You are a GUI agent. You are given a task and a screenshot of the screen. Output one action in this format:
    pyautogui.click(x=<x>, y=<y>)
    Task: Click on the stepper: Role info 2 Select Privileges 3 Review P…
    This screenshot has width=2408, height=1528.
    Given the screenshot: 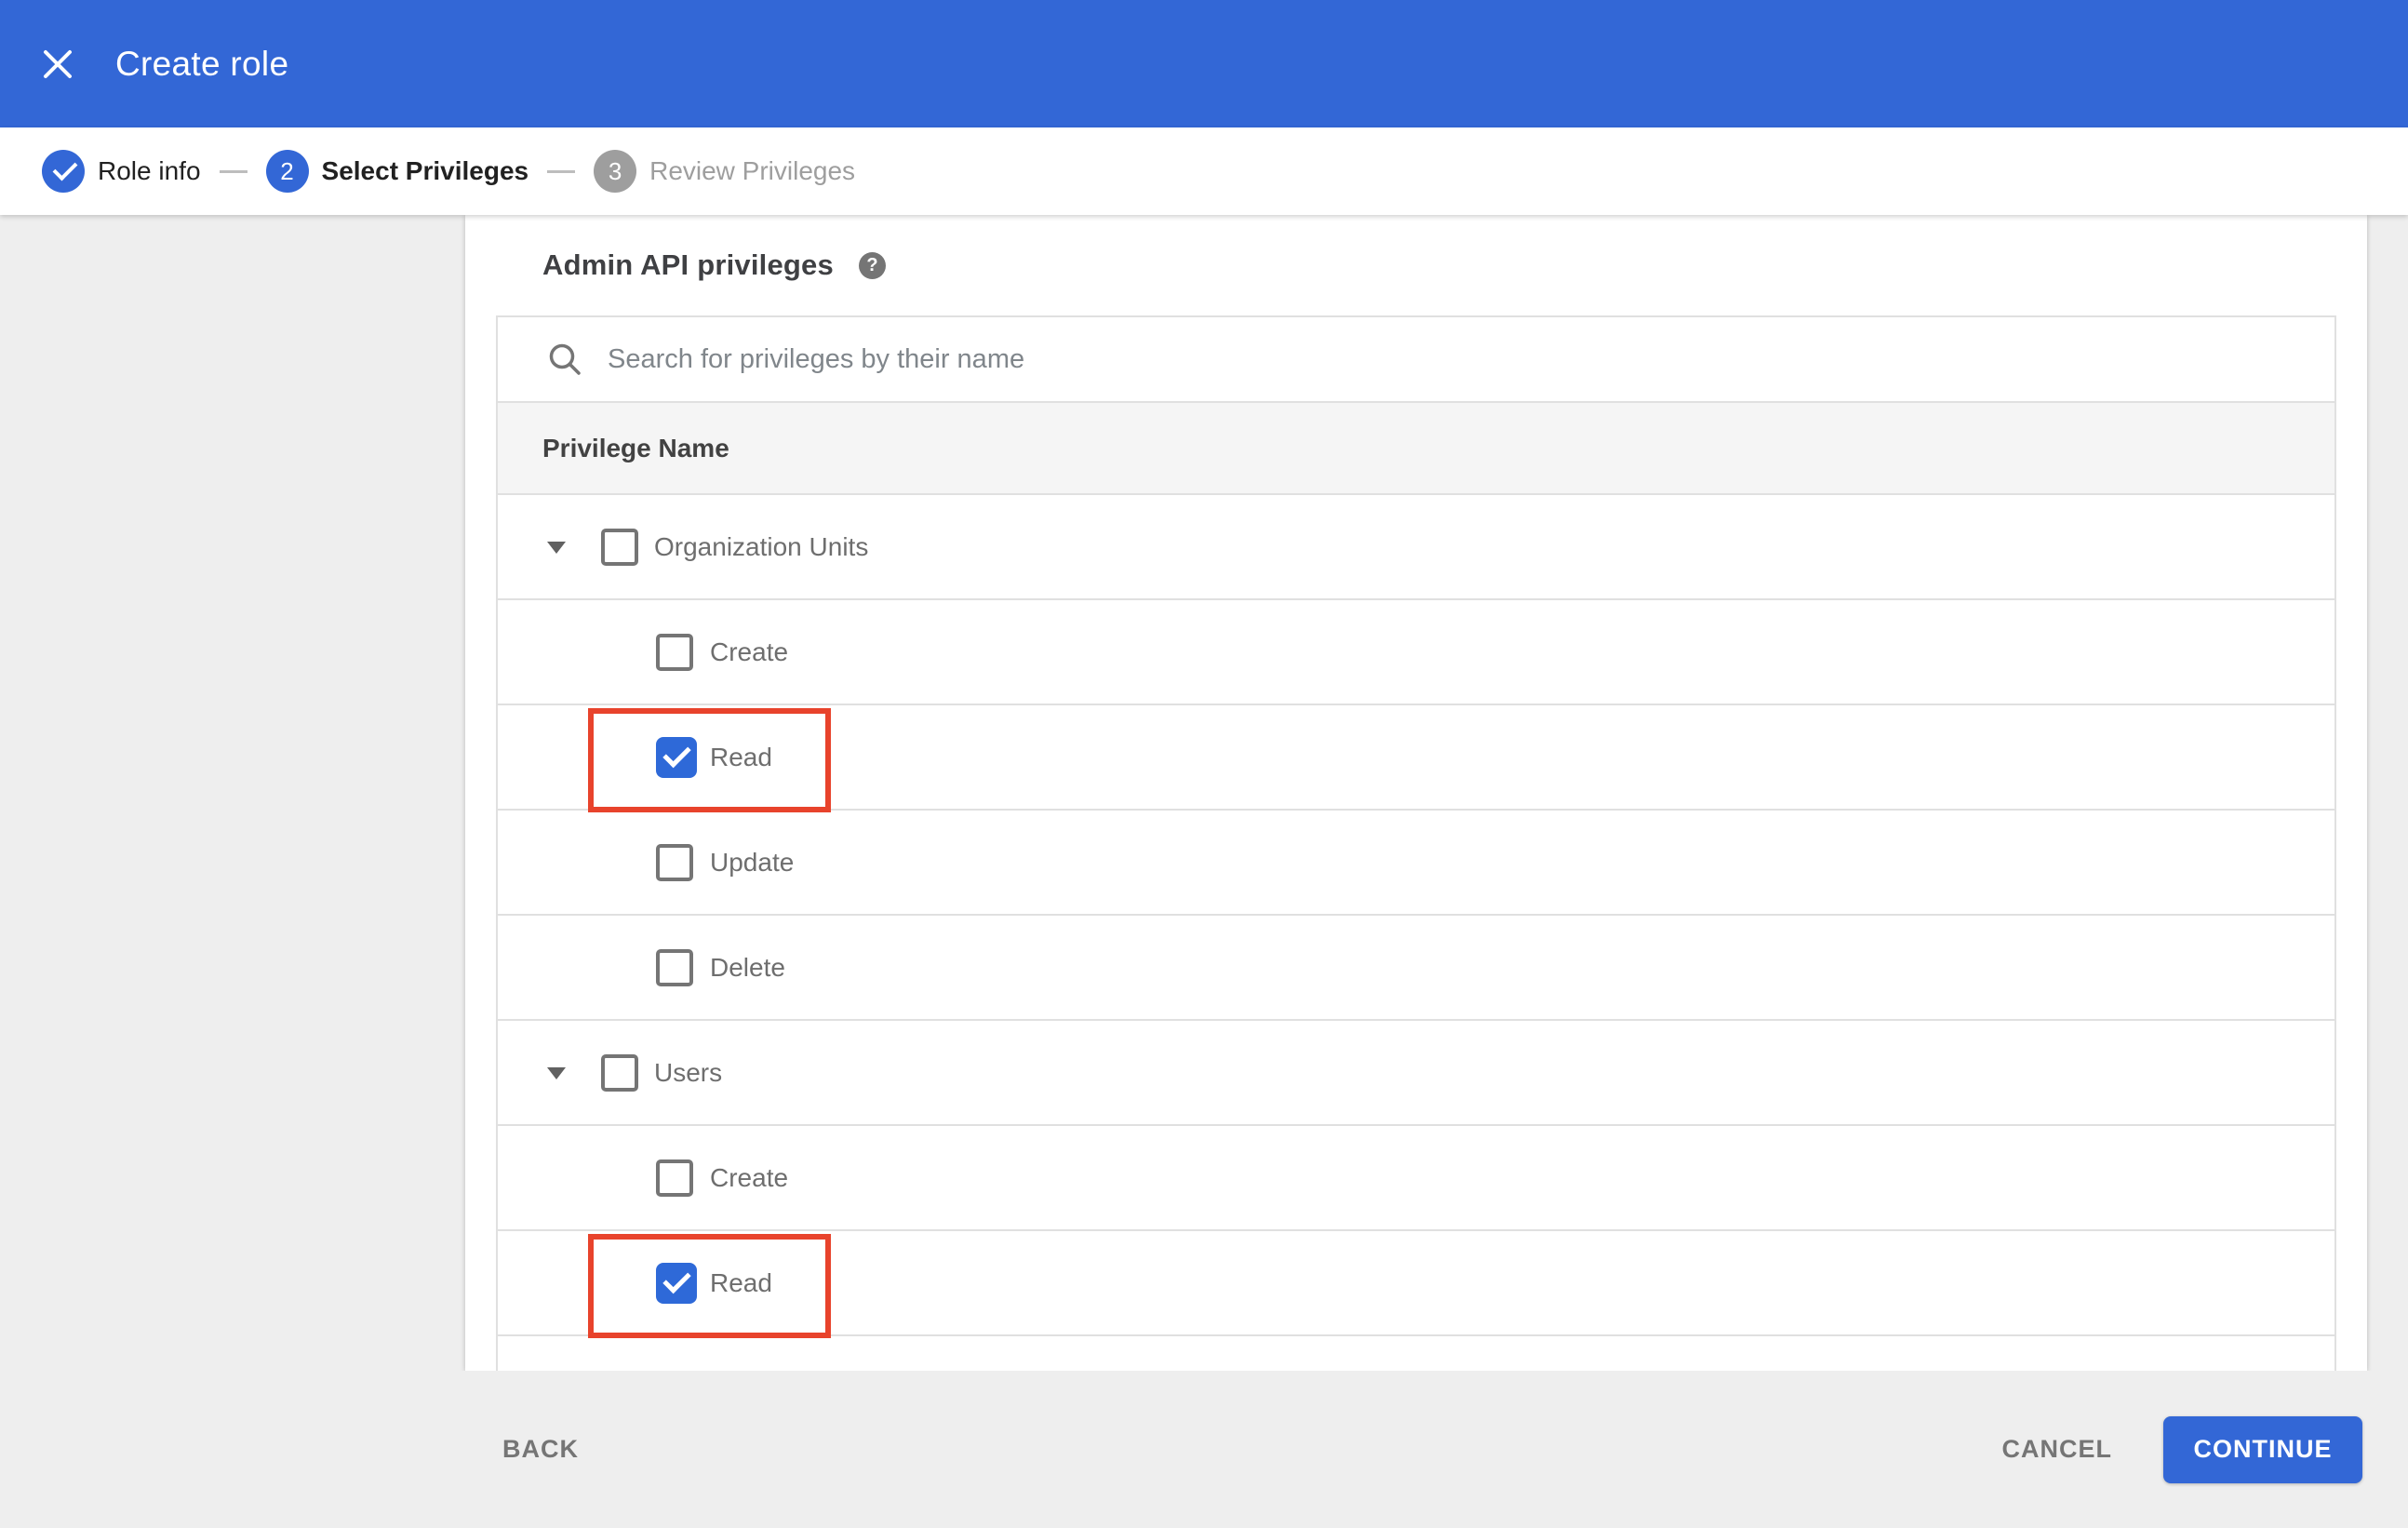 What is the action you would take?
    pyautogui.click(x=1204, y=171)
    